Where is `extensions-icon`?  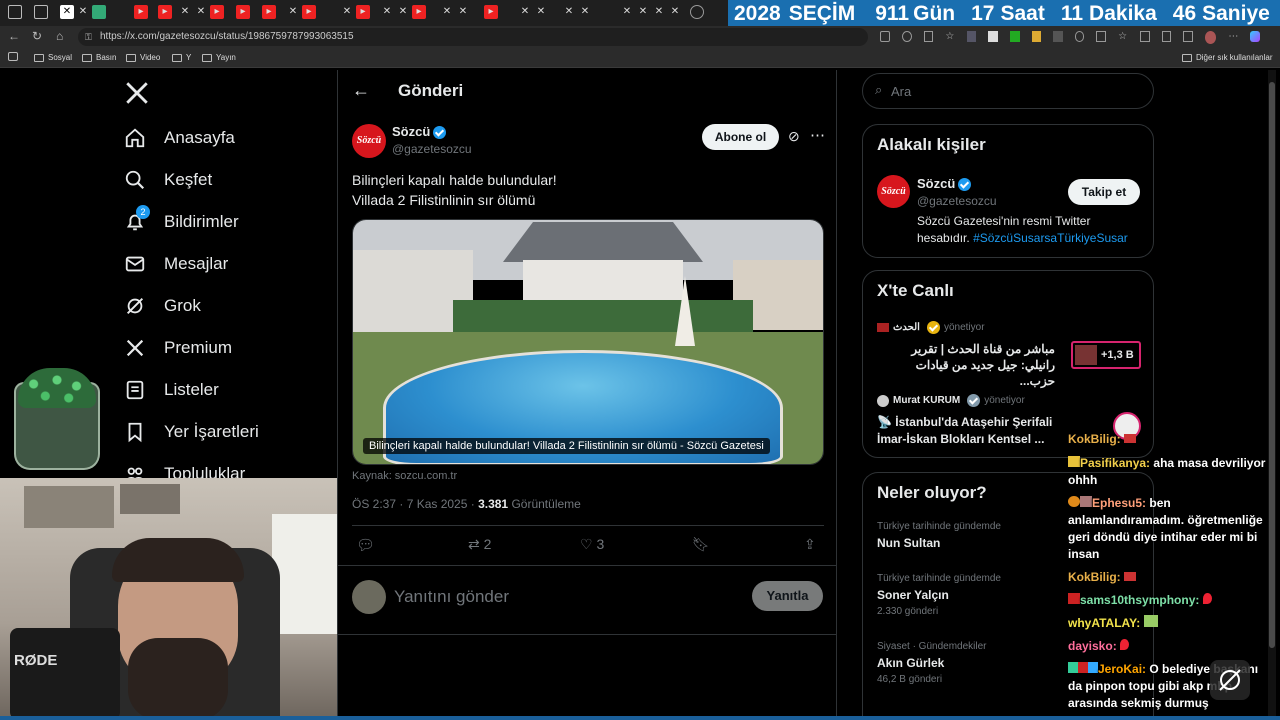
extensions-icon is located at coordinates (1166, 36).